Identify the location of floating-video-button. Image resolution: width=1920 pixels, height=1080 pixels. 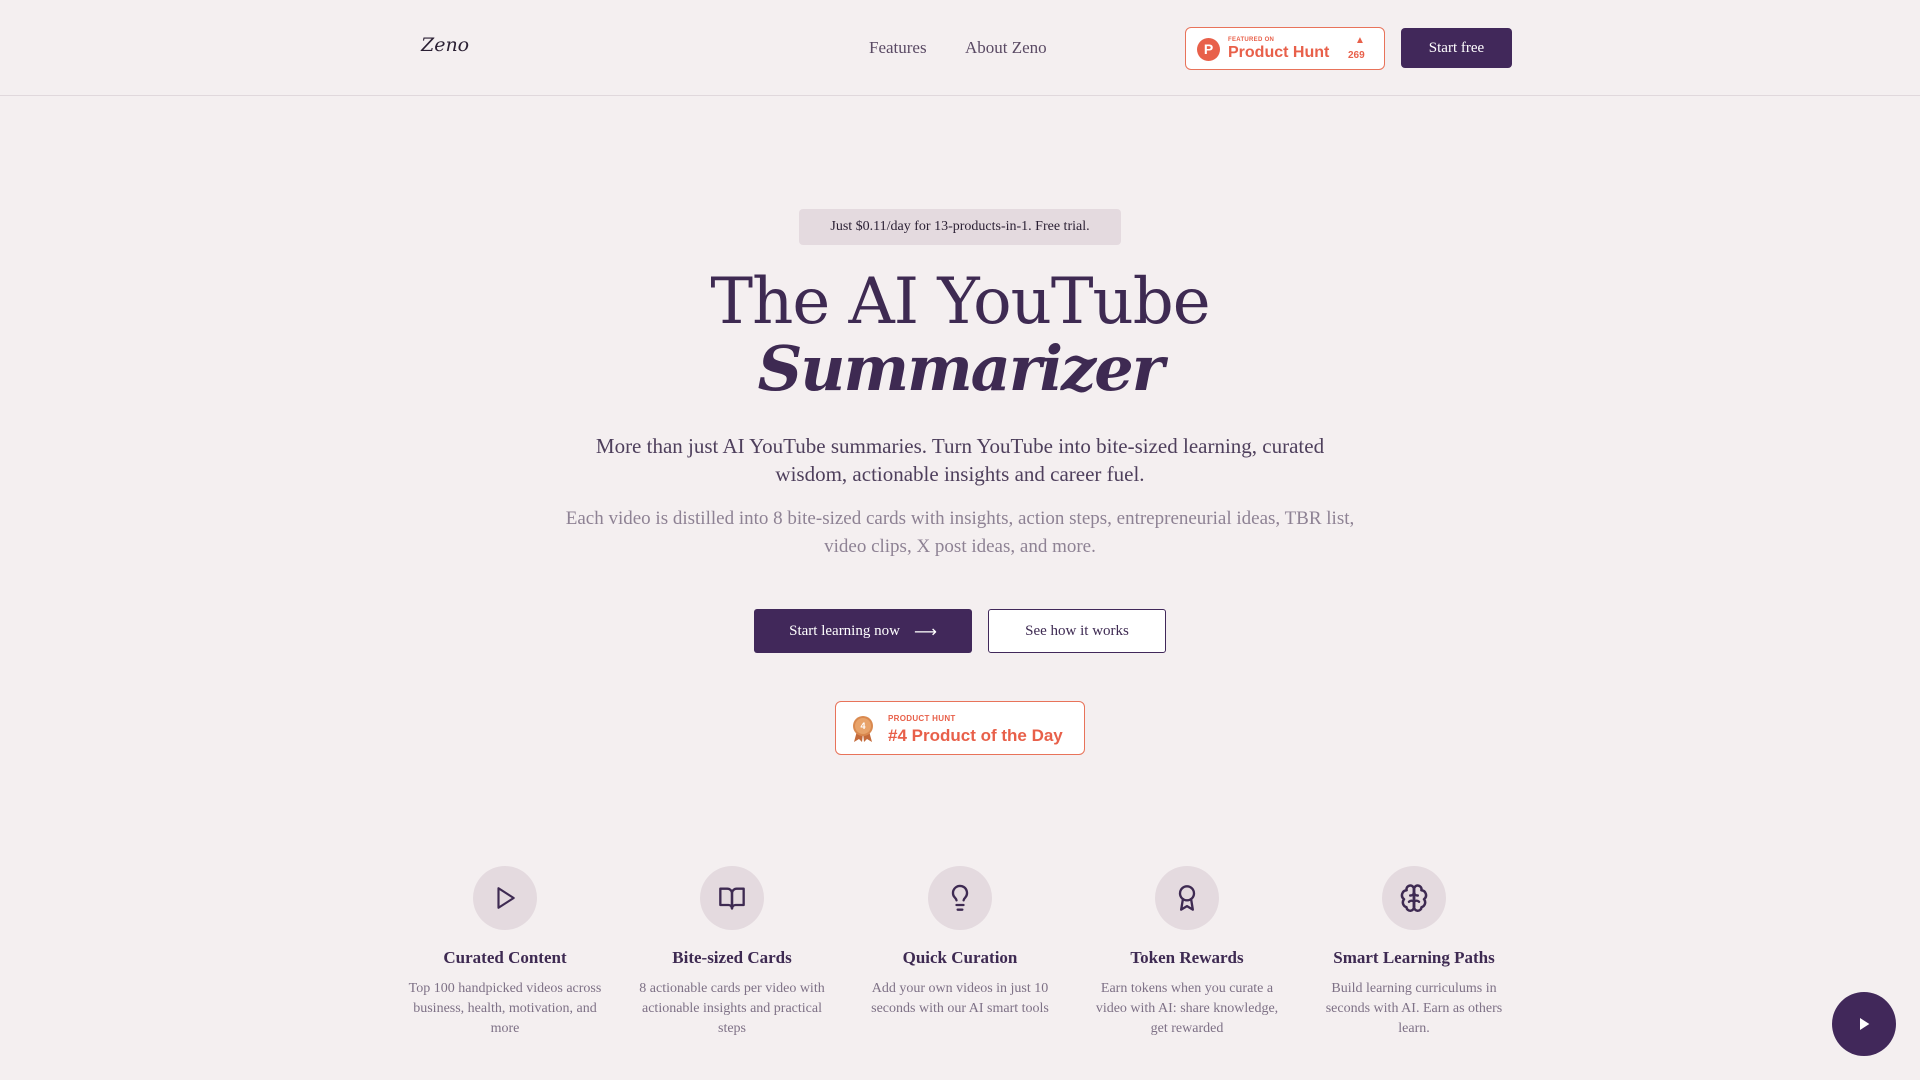
(1864, 1024).